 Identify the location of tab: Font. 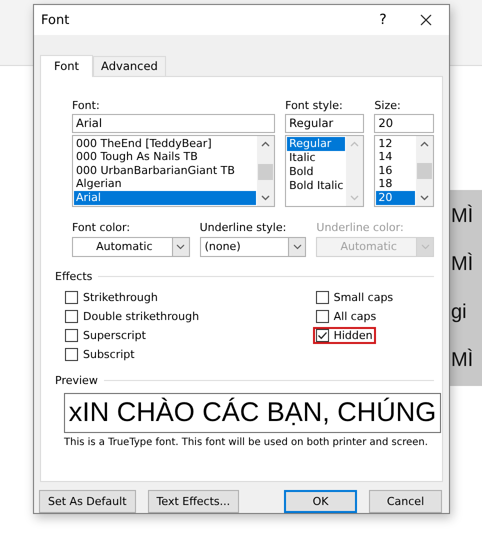
(67, 65).